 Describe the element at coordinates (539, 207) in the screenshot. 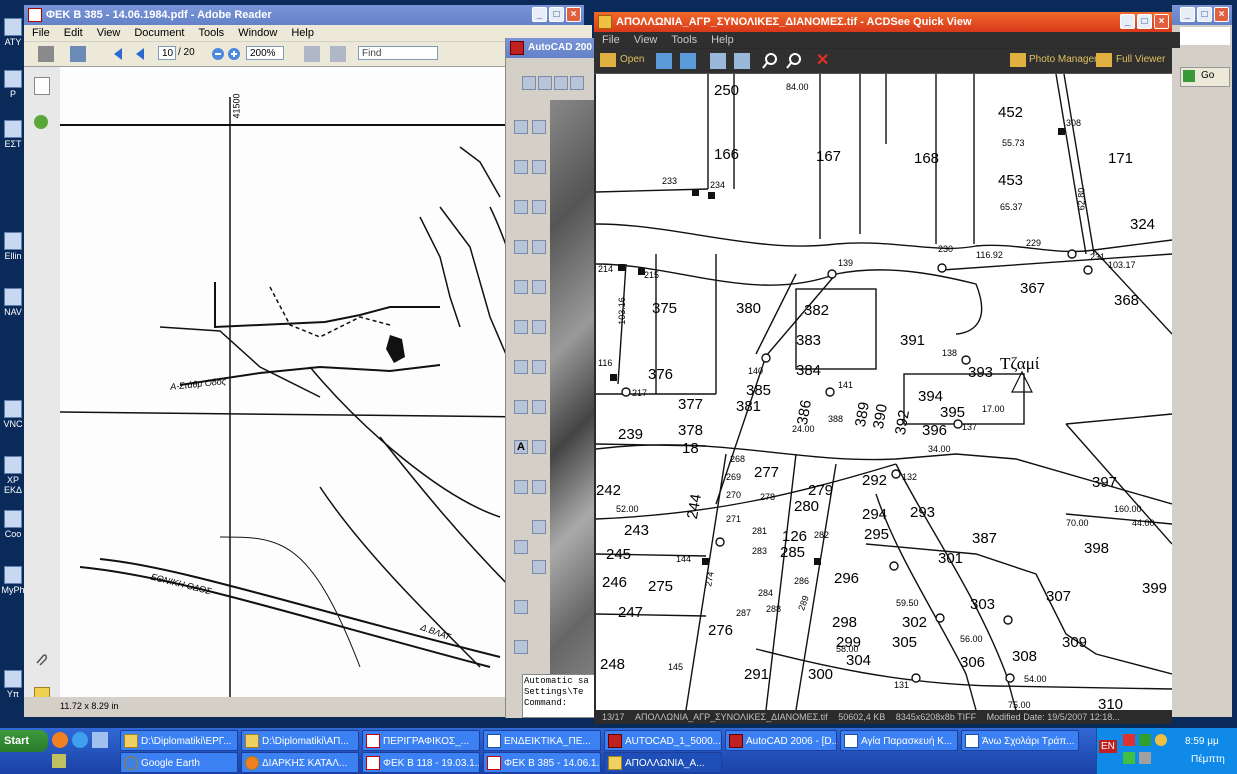

I see `mirror-tool-icon` at that location.